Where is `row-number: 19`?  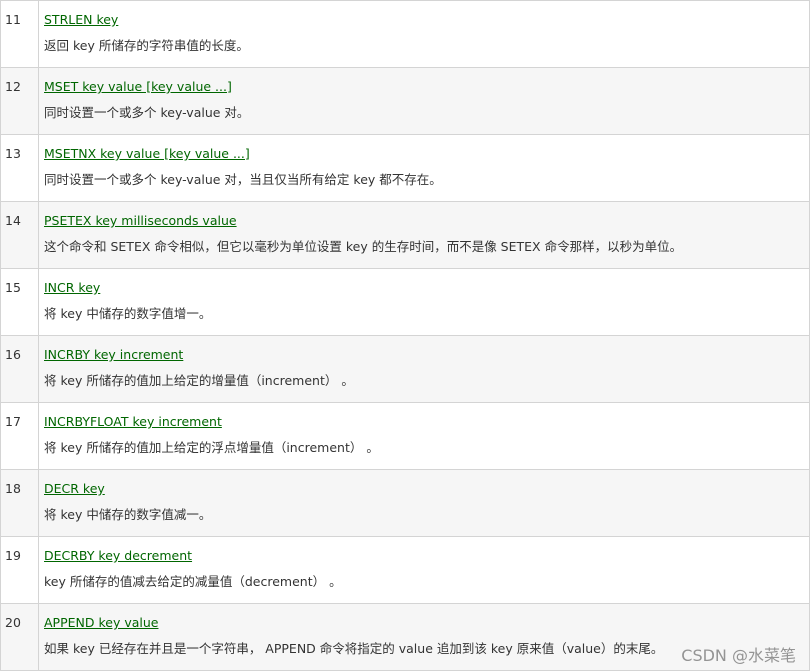 row-number: 19 is located at coordinates (19, 570).